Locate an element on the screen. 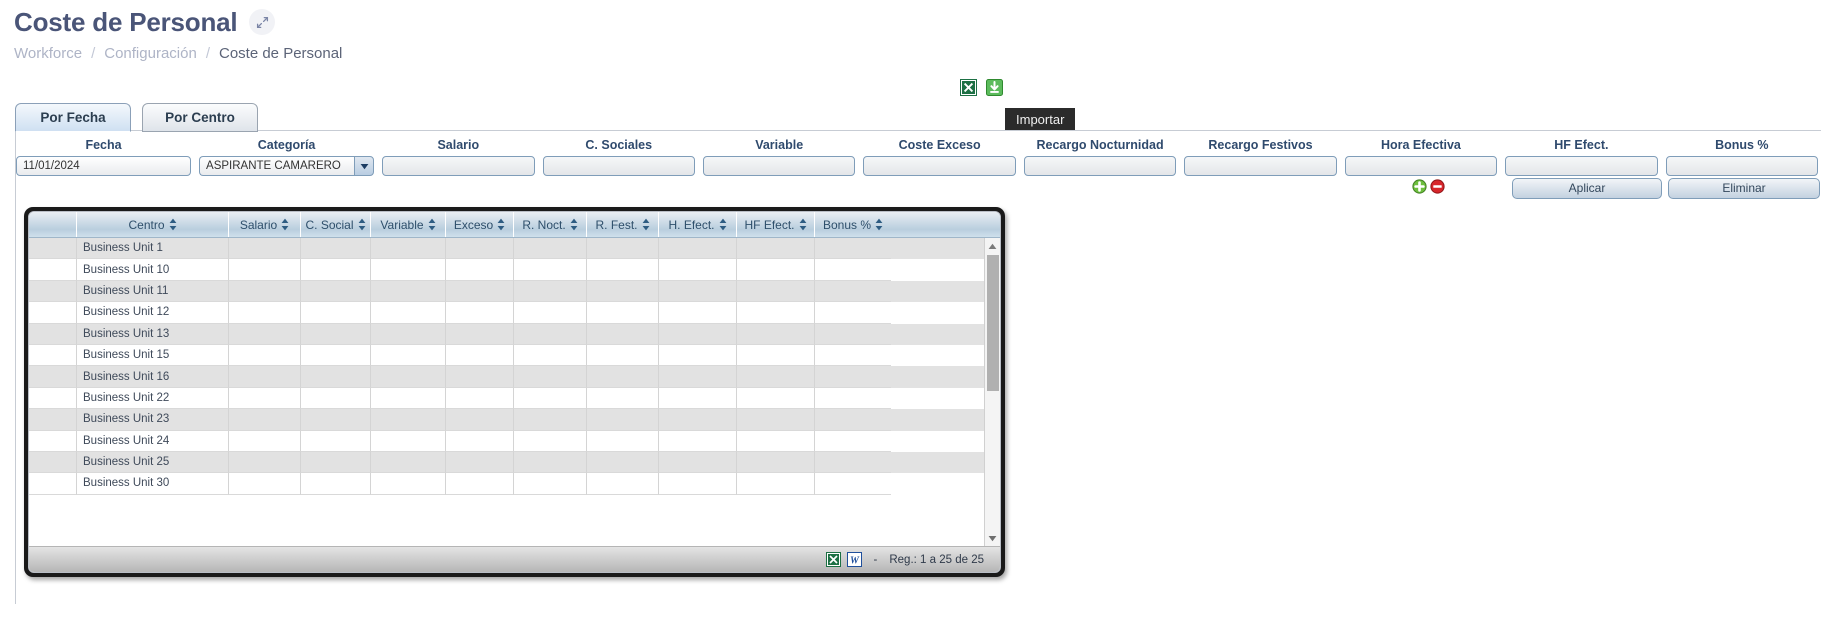 The height and width of the screenshot is (618, 1836). table-cell-bonus-pct is located at coordinates (853, 399).